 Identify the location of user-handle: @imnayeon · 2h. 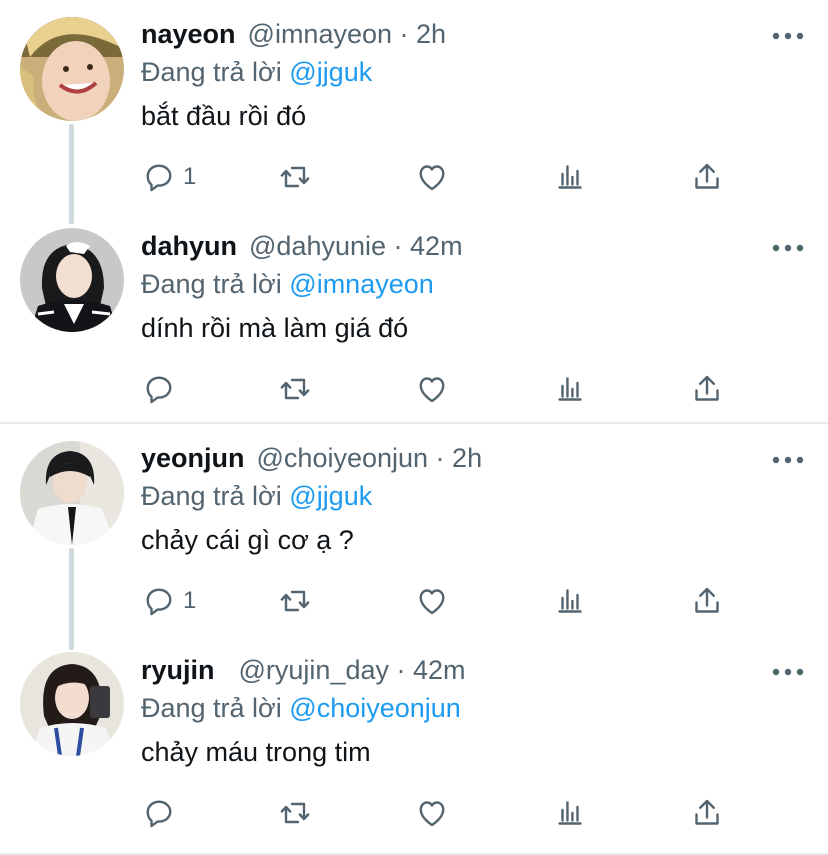
(347, 34).